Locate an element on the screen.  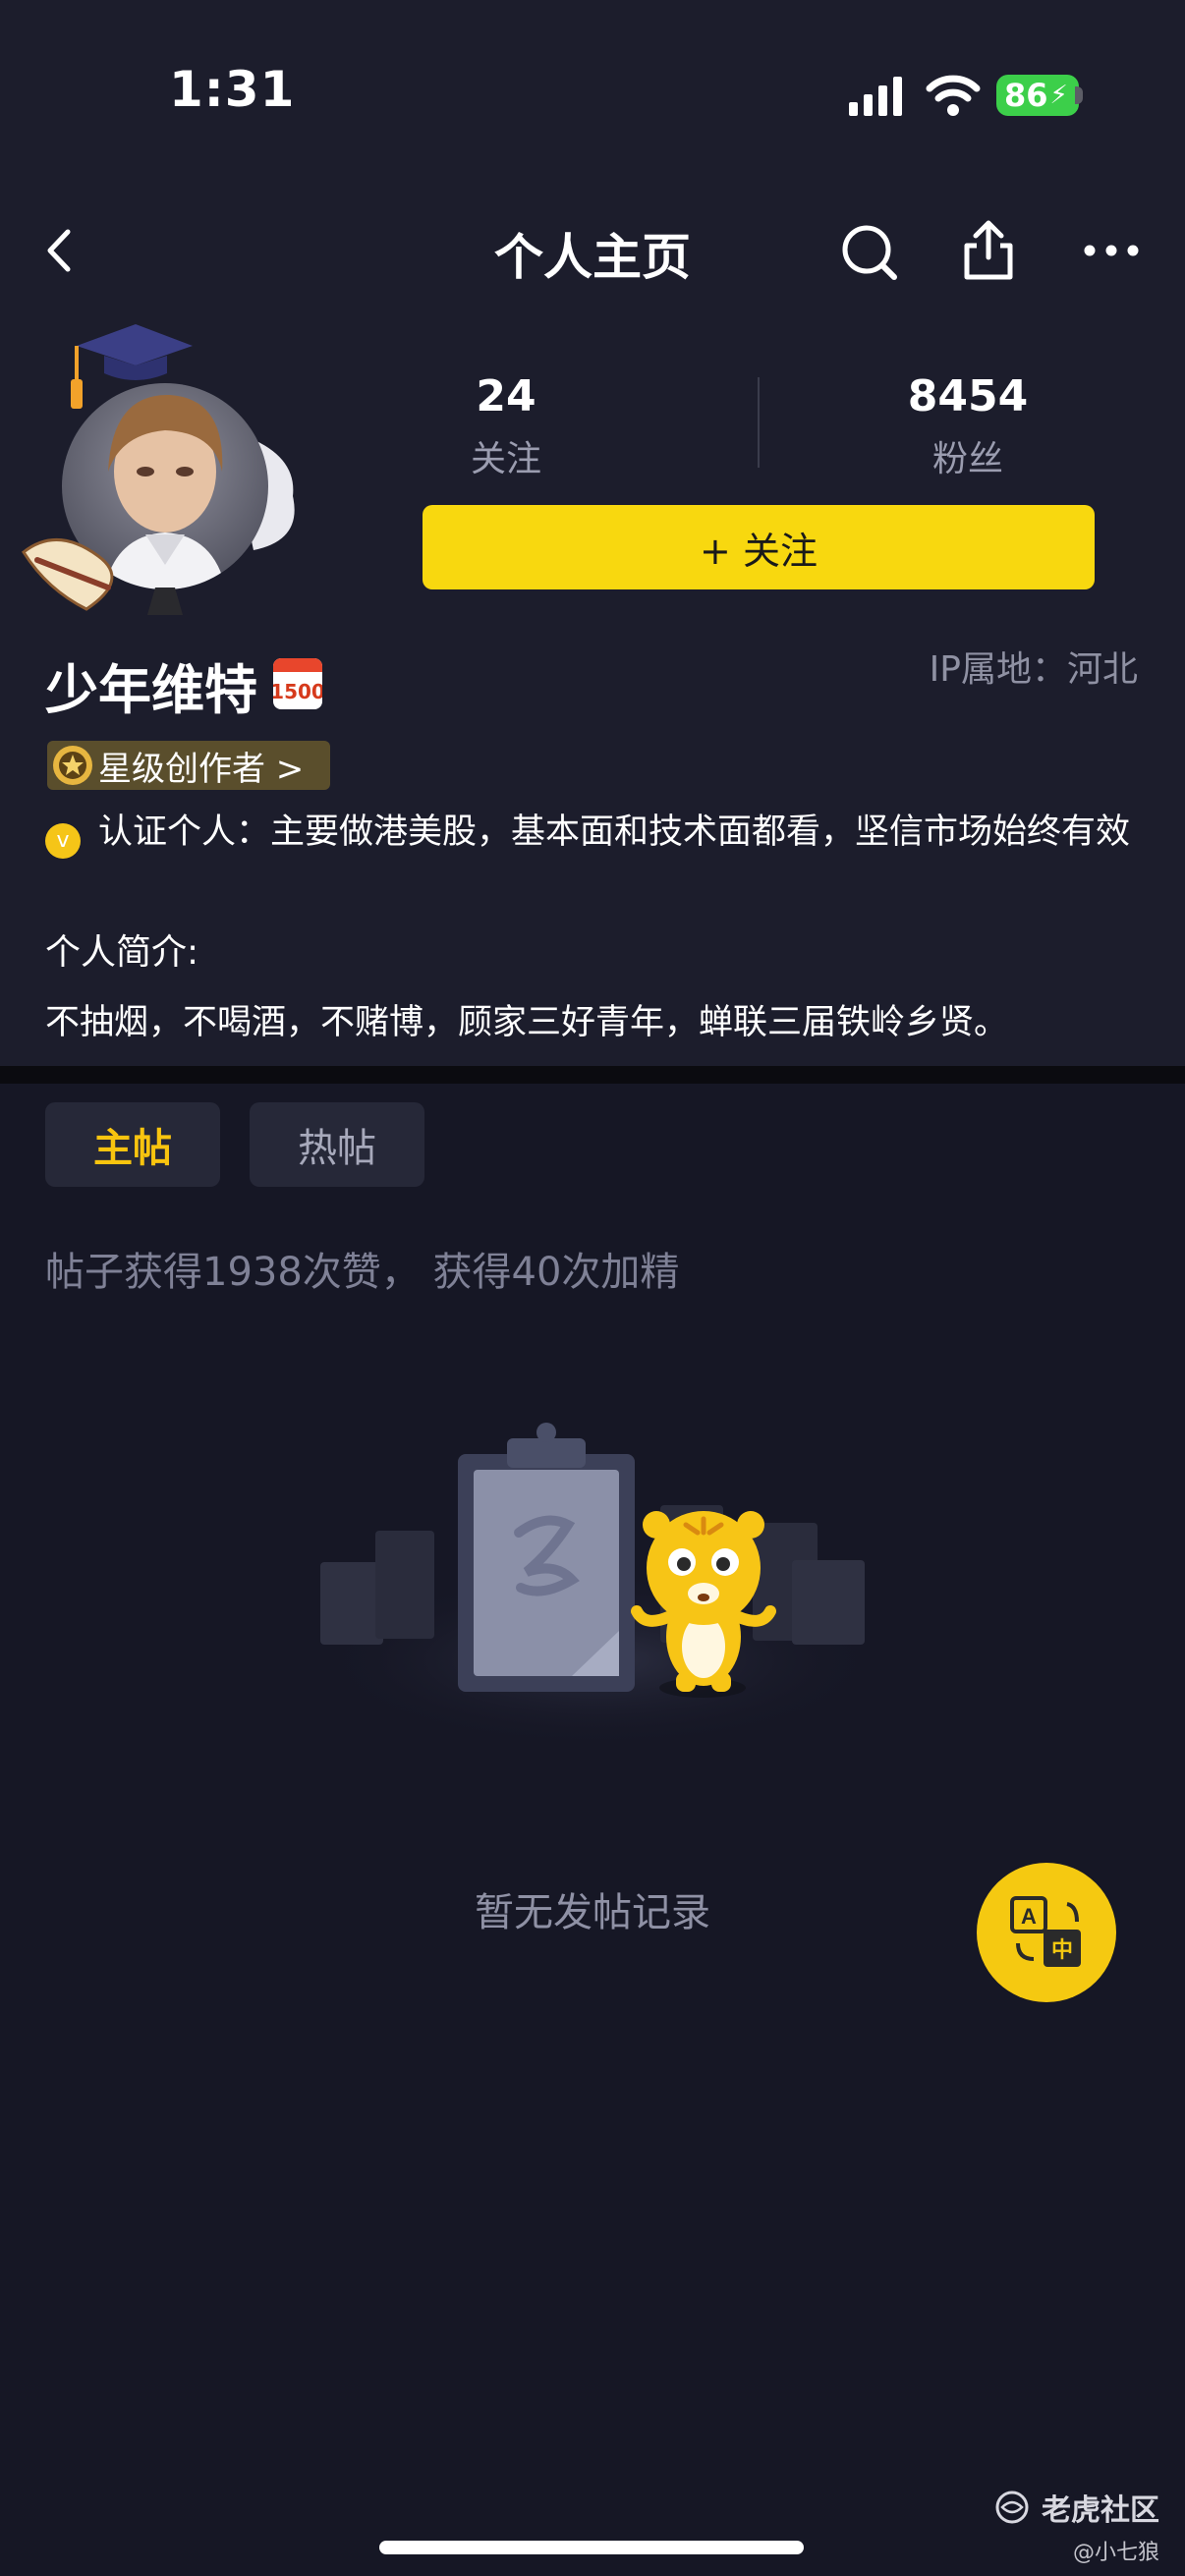
following-count: 24 is located at coordinates (506, 396).